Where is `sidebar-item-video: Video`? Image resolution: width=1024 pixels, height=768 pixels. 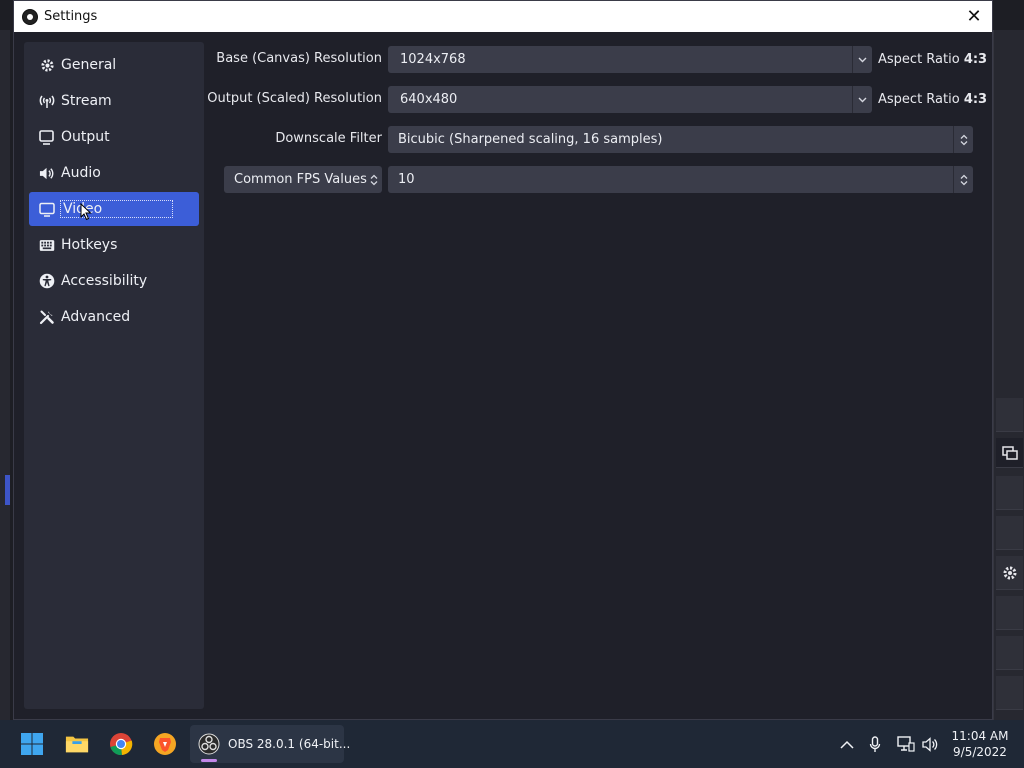
sidebar-item-video: Video is located at coordinates (114, 209).